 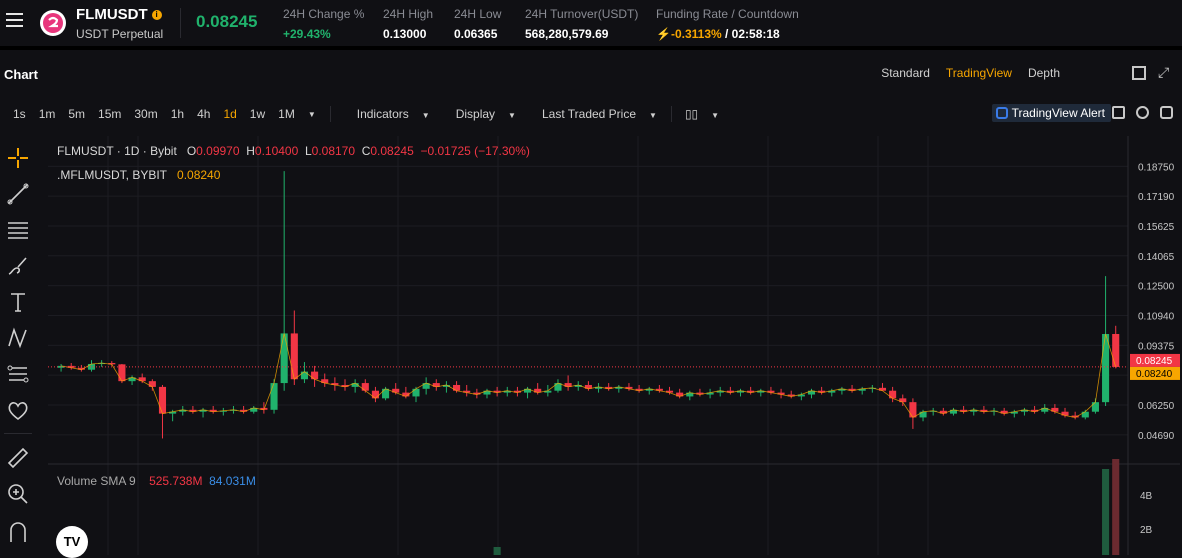 I want to click on stat-value: 0.06365, so click(x=476, y=34).